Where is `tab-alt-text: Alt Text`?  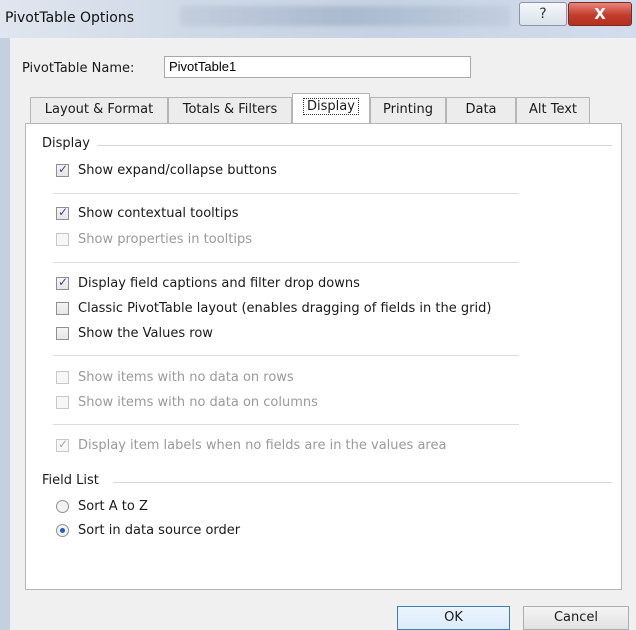 tab-alt-text: Alt Text is located at coordinates (553, 110).